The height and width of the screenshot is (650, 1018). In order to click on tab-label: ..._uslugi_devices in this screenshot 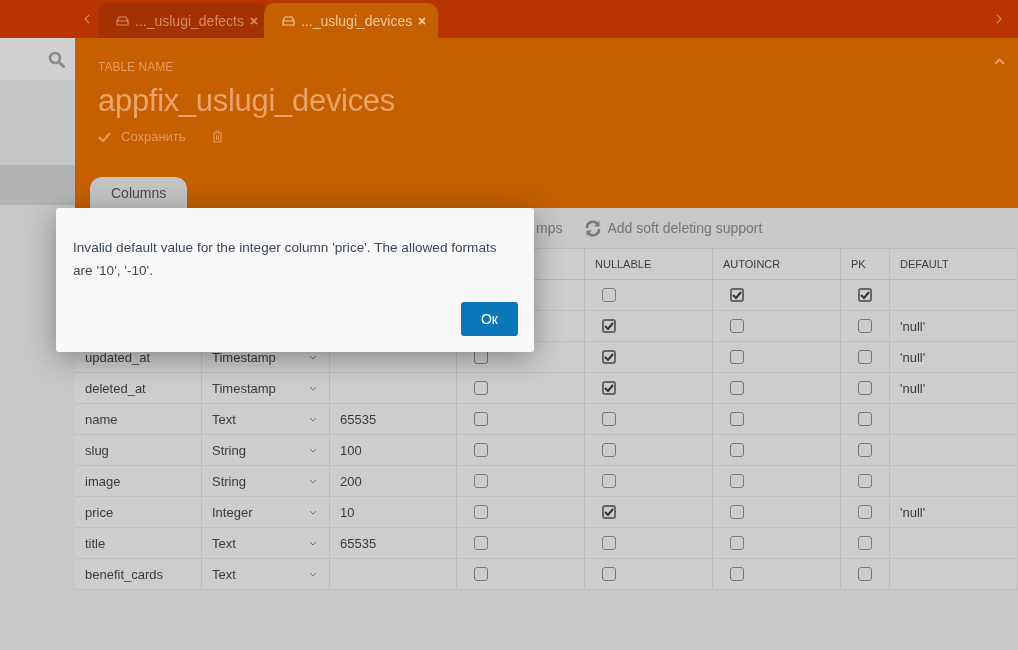, I will do `click(356, 20)`.